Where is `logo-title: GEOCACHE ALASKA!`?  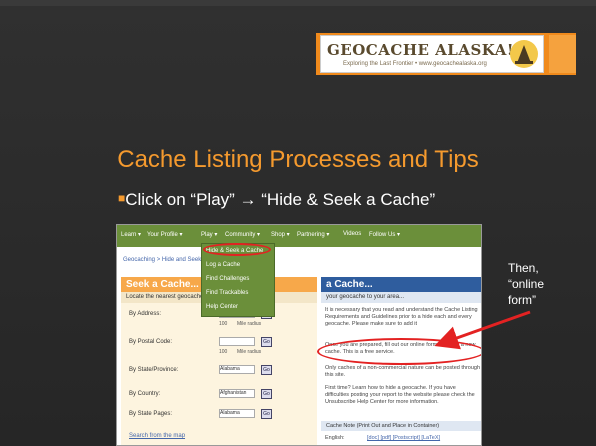
logo-title: GEOCACHE ALASKA! is located at coordinates (420, 50).